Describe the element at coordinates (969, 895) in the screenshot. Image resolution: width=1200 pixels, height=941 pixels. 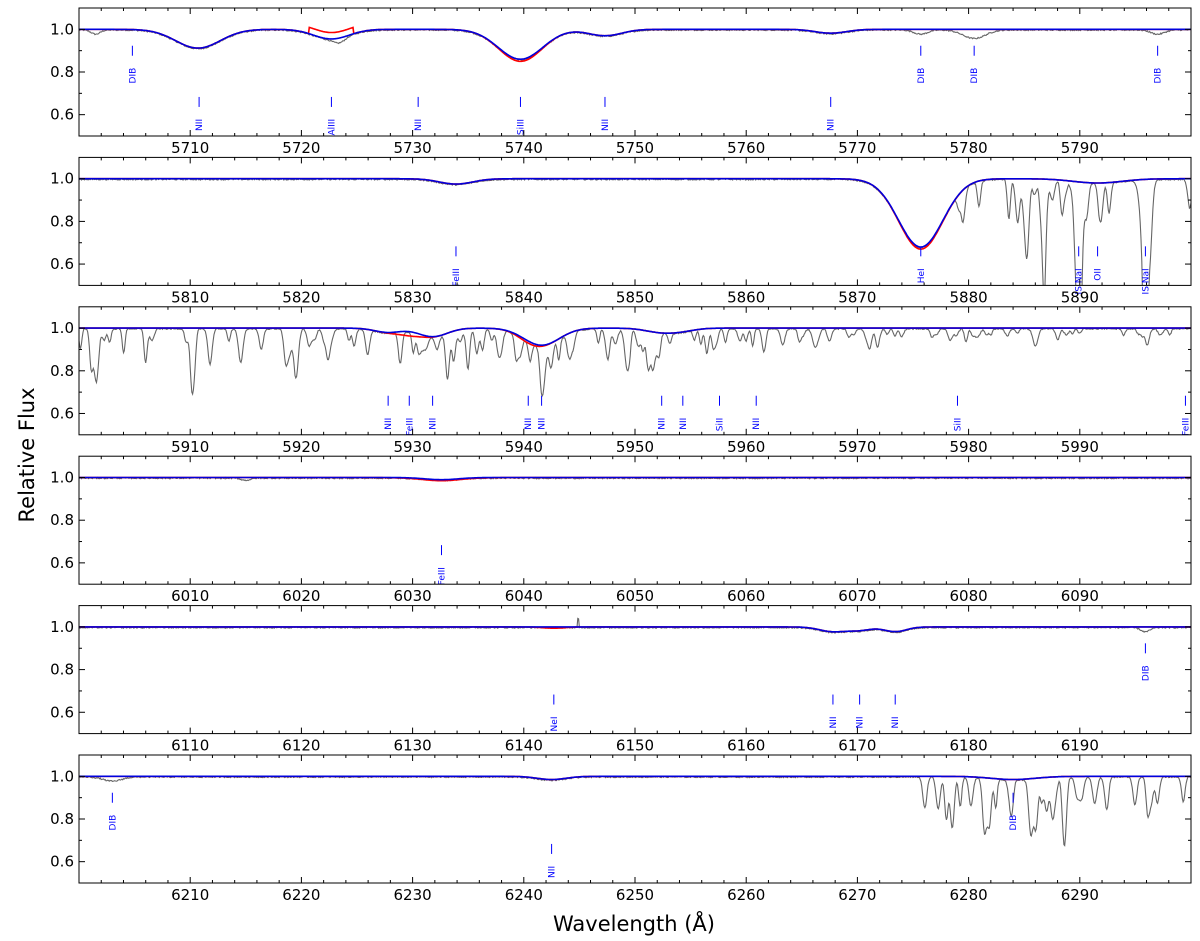
I see `x-tick-label: 6280` at that location.